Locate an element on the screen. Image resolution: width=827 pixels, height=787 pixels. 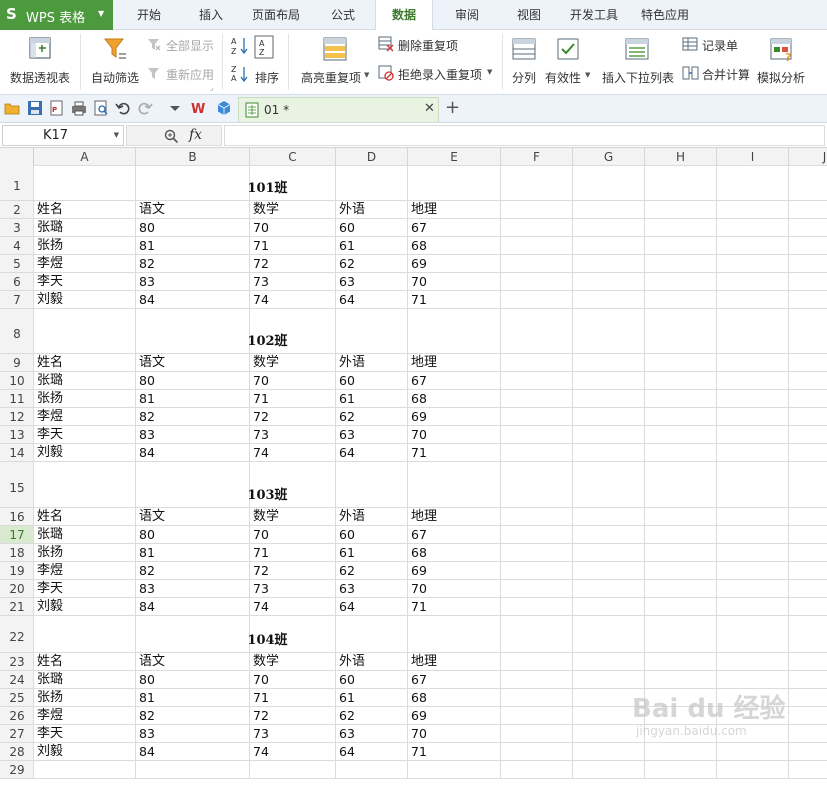
row-header: 15 is located at coordinates (17, 485).